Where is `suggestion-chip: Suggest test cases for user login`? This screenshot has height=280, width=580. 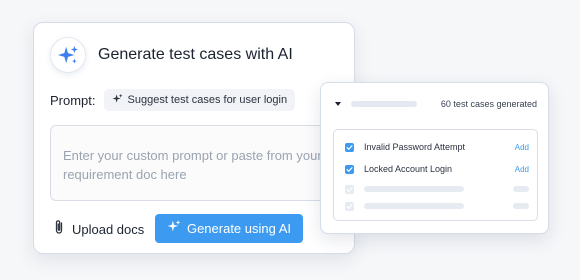 suggestion-chip: Suggest test cases for user login is located at coordinates (199, 100).